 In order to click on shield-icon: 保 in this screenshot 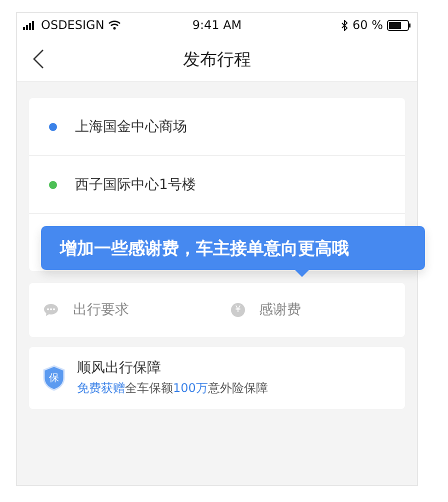, I will do `click(54, 378)`.